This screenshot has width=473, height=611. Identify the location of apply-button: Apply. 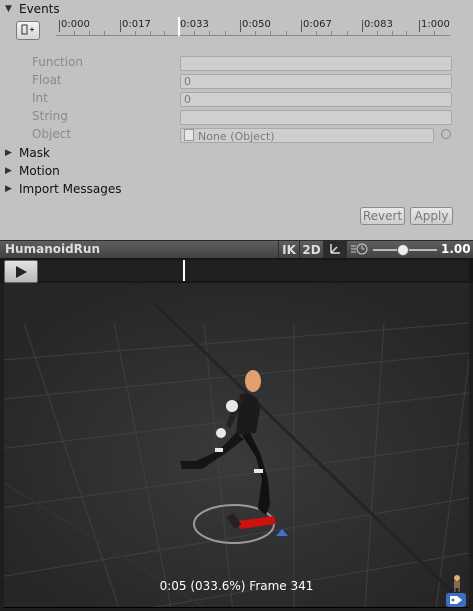
(431, 216).